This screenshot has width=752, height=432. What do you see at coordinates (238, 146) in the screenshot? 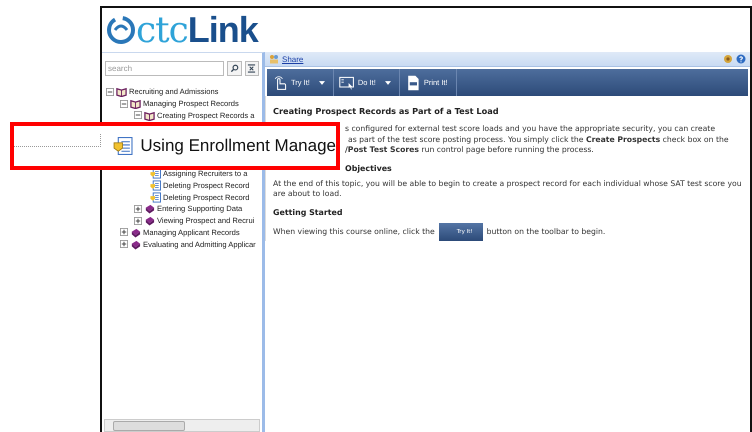
I see `tree-item-label: Using Enrollment Manage` at bounding box center [238, 146].